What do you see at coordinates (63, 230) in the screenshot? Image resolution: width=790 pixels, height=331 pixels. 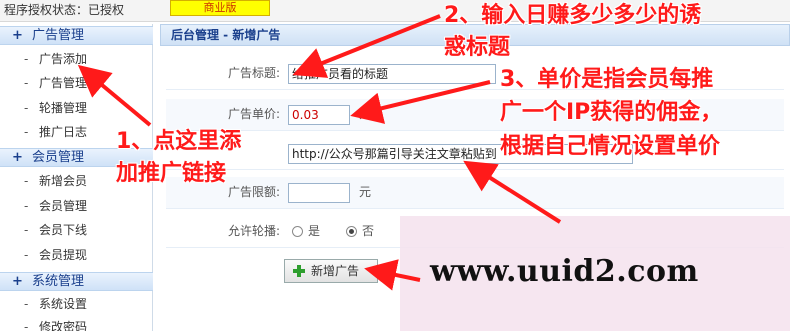 I see `sidebar-item-label: 会员下线` at bounding box center [63, 230].